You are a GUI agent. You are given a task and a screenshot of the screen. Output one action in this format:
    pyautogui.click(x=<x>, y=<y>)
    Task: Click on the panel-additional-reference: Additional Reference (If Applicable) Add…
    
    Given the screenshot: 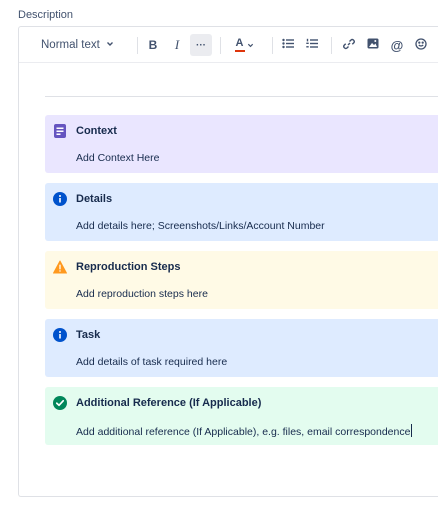 What is the action you would take?
    pyautogui.click(x=241, y=416)
    